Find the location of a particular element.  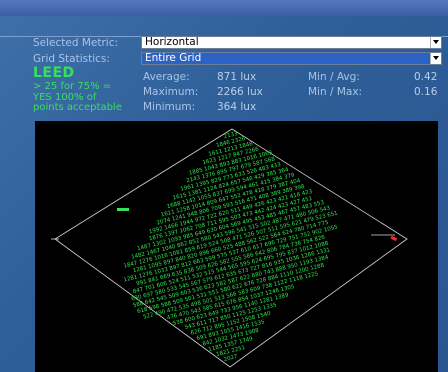

min-avg-value: 0.42 is located at coordinates (426, 77).